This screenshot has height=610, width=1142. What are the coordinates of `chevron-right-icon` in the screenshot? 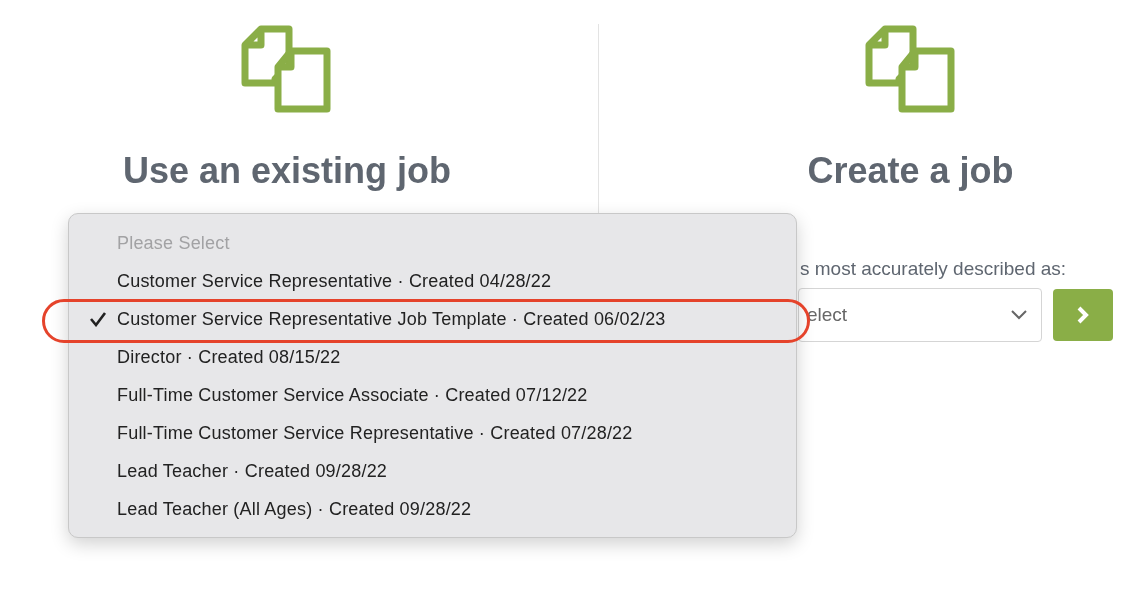 It's located at (1083, 315).